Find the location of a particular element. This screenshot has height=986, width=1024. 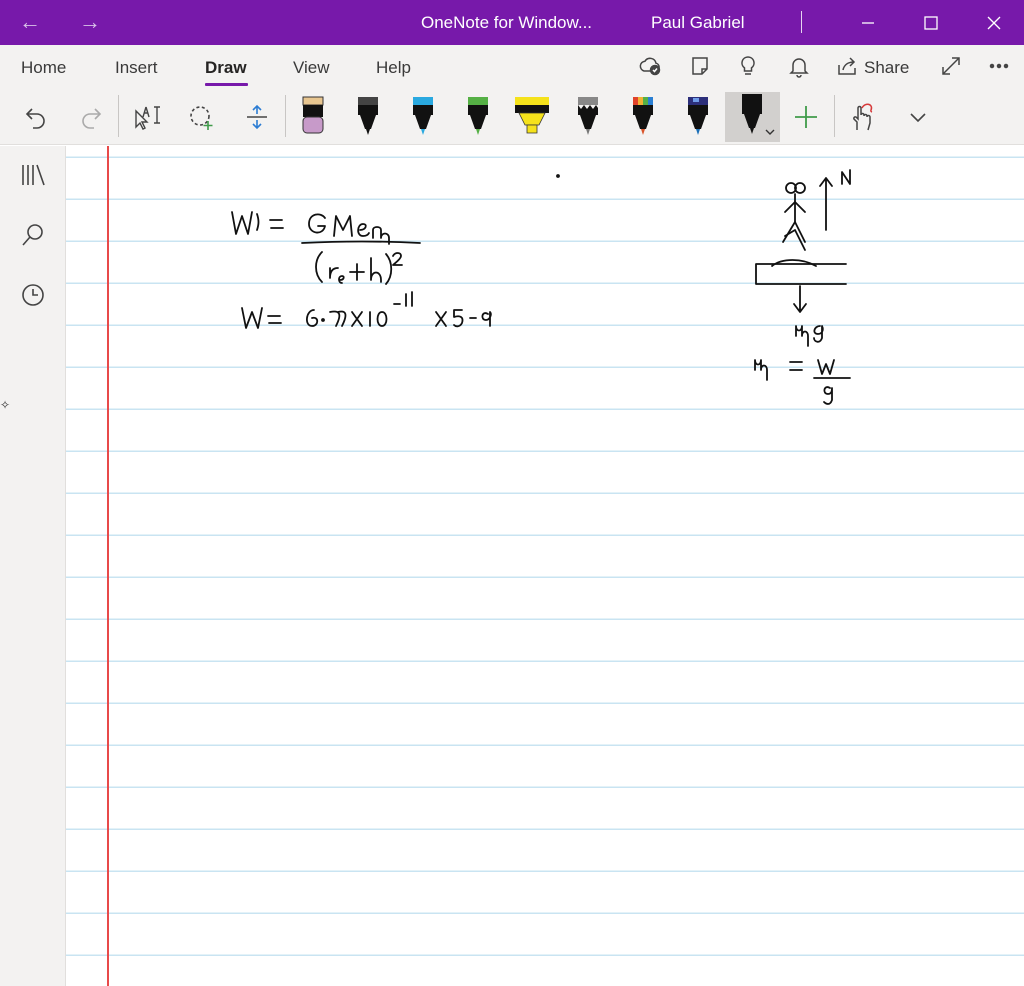

undo-button is located at coordinates (36, 117).